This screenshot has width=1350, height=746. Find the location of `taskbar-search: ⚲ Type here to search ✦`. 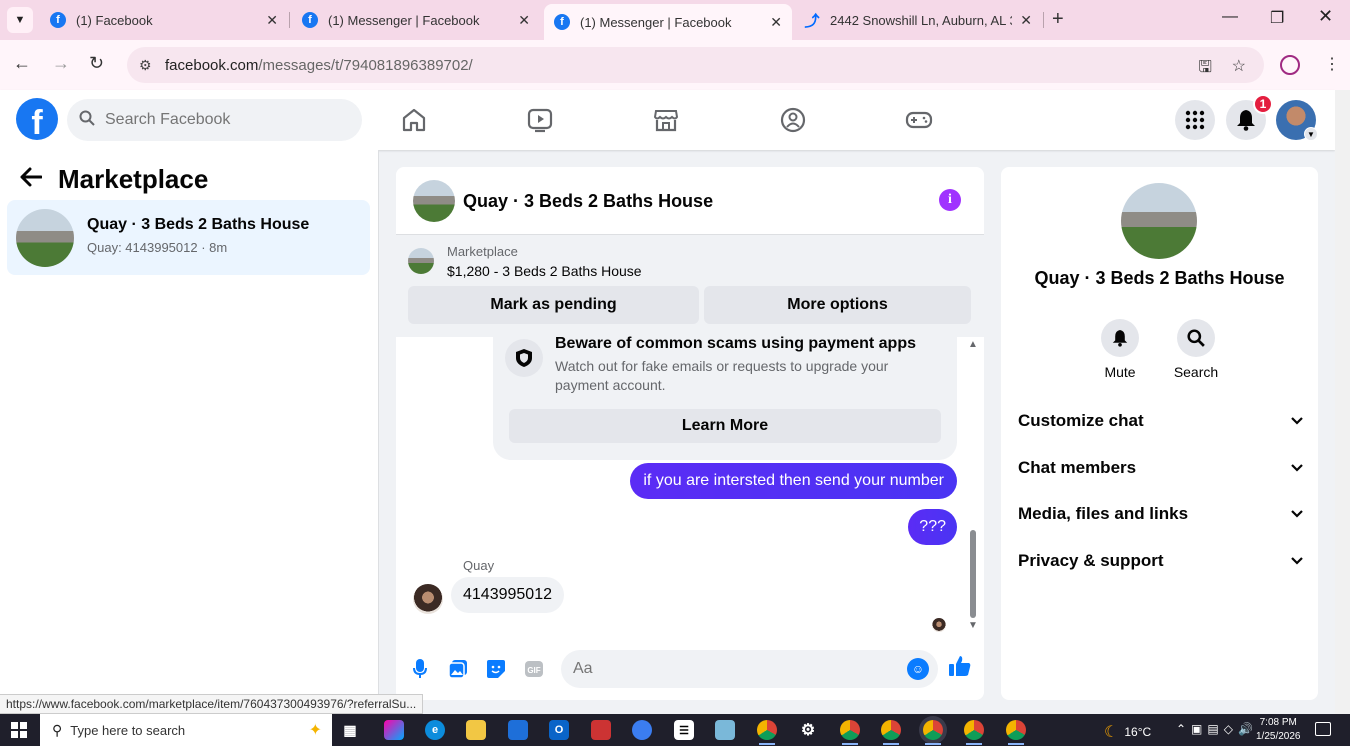

taskbar-search: ⚲ Type here to search ✦ is located at coordinates (186, 730).